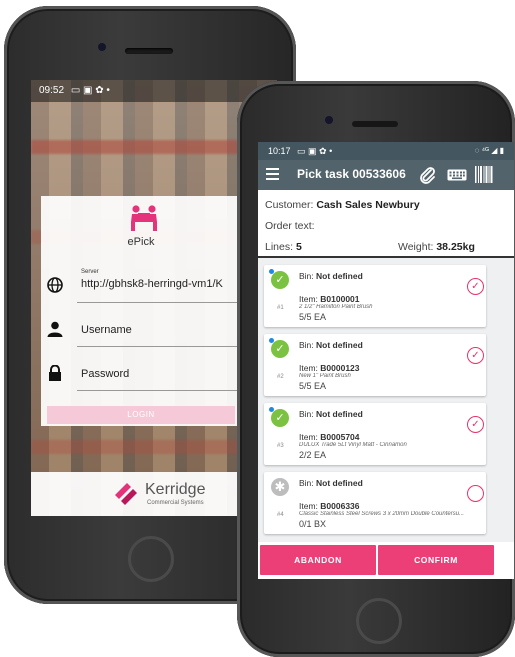  What do you see at coordinates (386, 151) in the screenshot?
I see `status-bar: 10:17 ▭ ▣ ✿ • ◌ ⁴ᴳ ◢ ▮` at bounding box center [386, 151].